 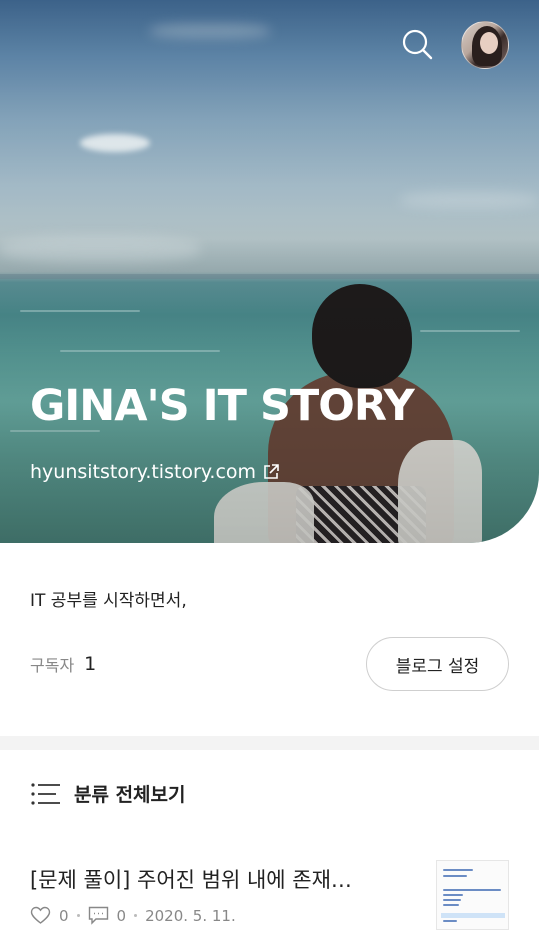 I want to click on blog-url-link: hyunsitstory.tistory.com, so click(x=155, y=472).